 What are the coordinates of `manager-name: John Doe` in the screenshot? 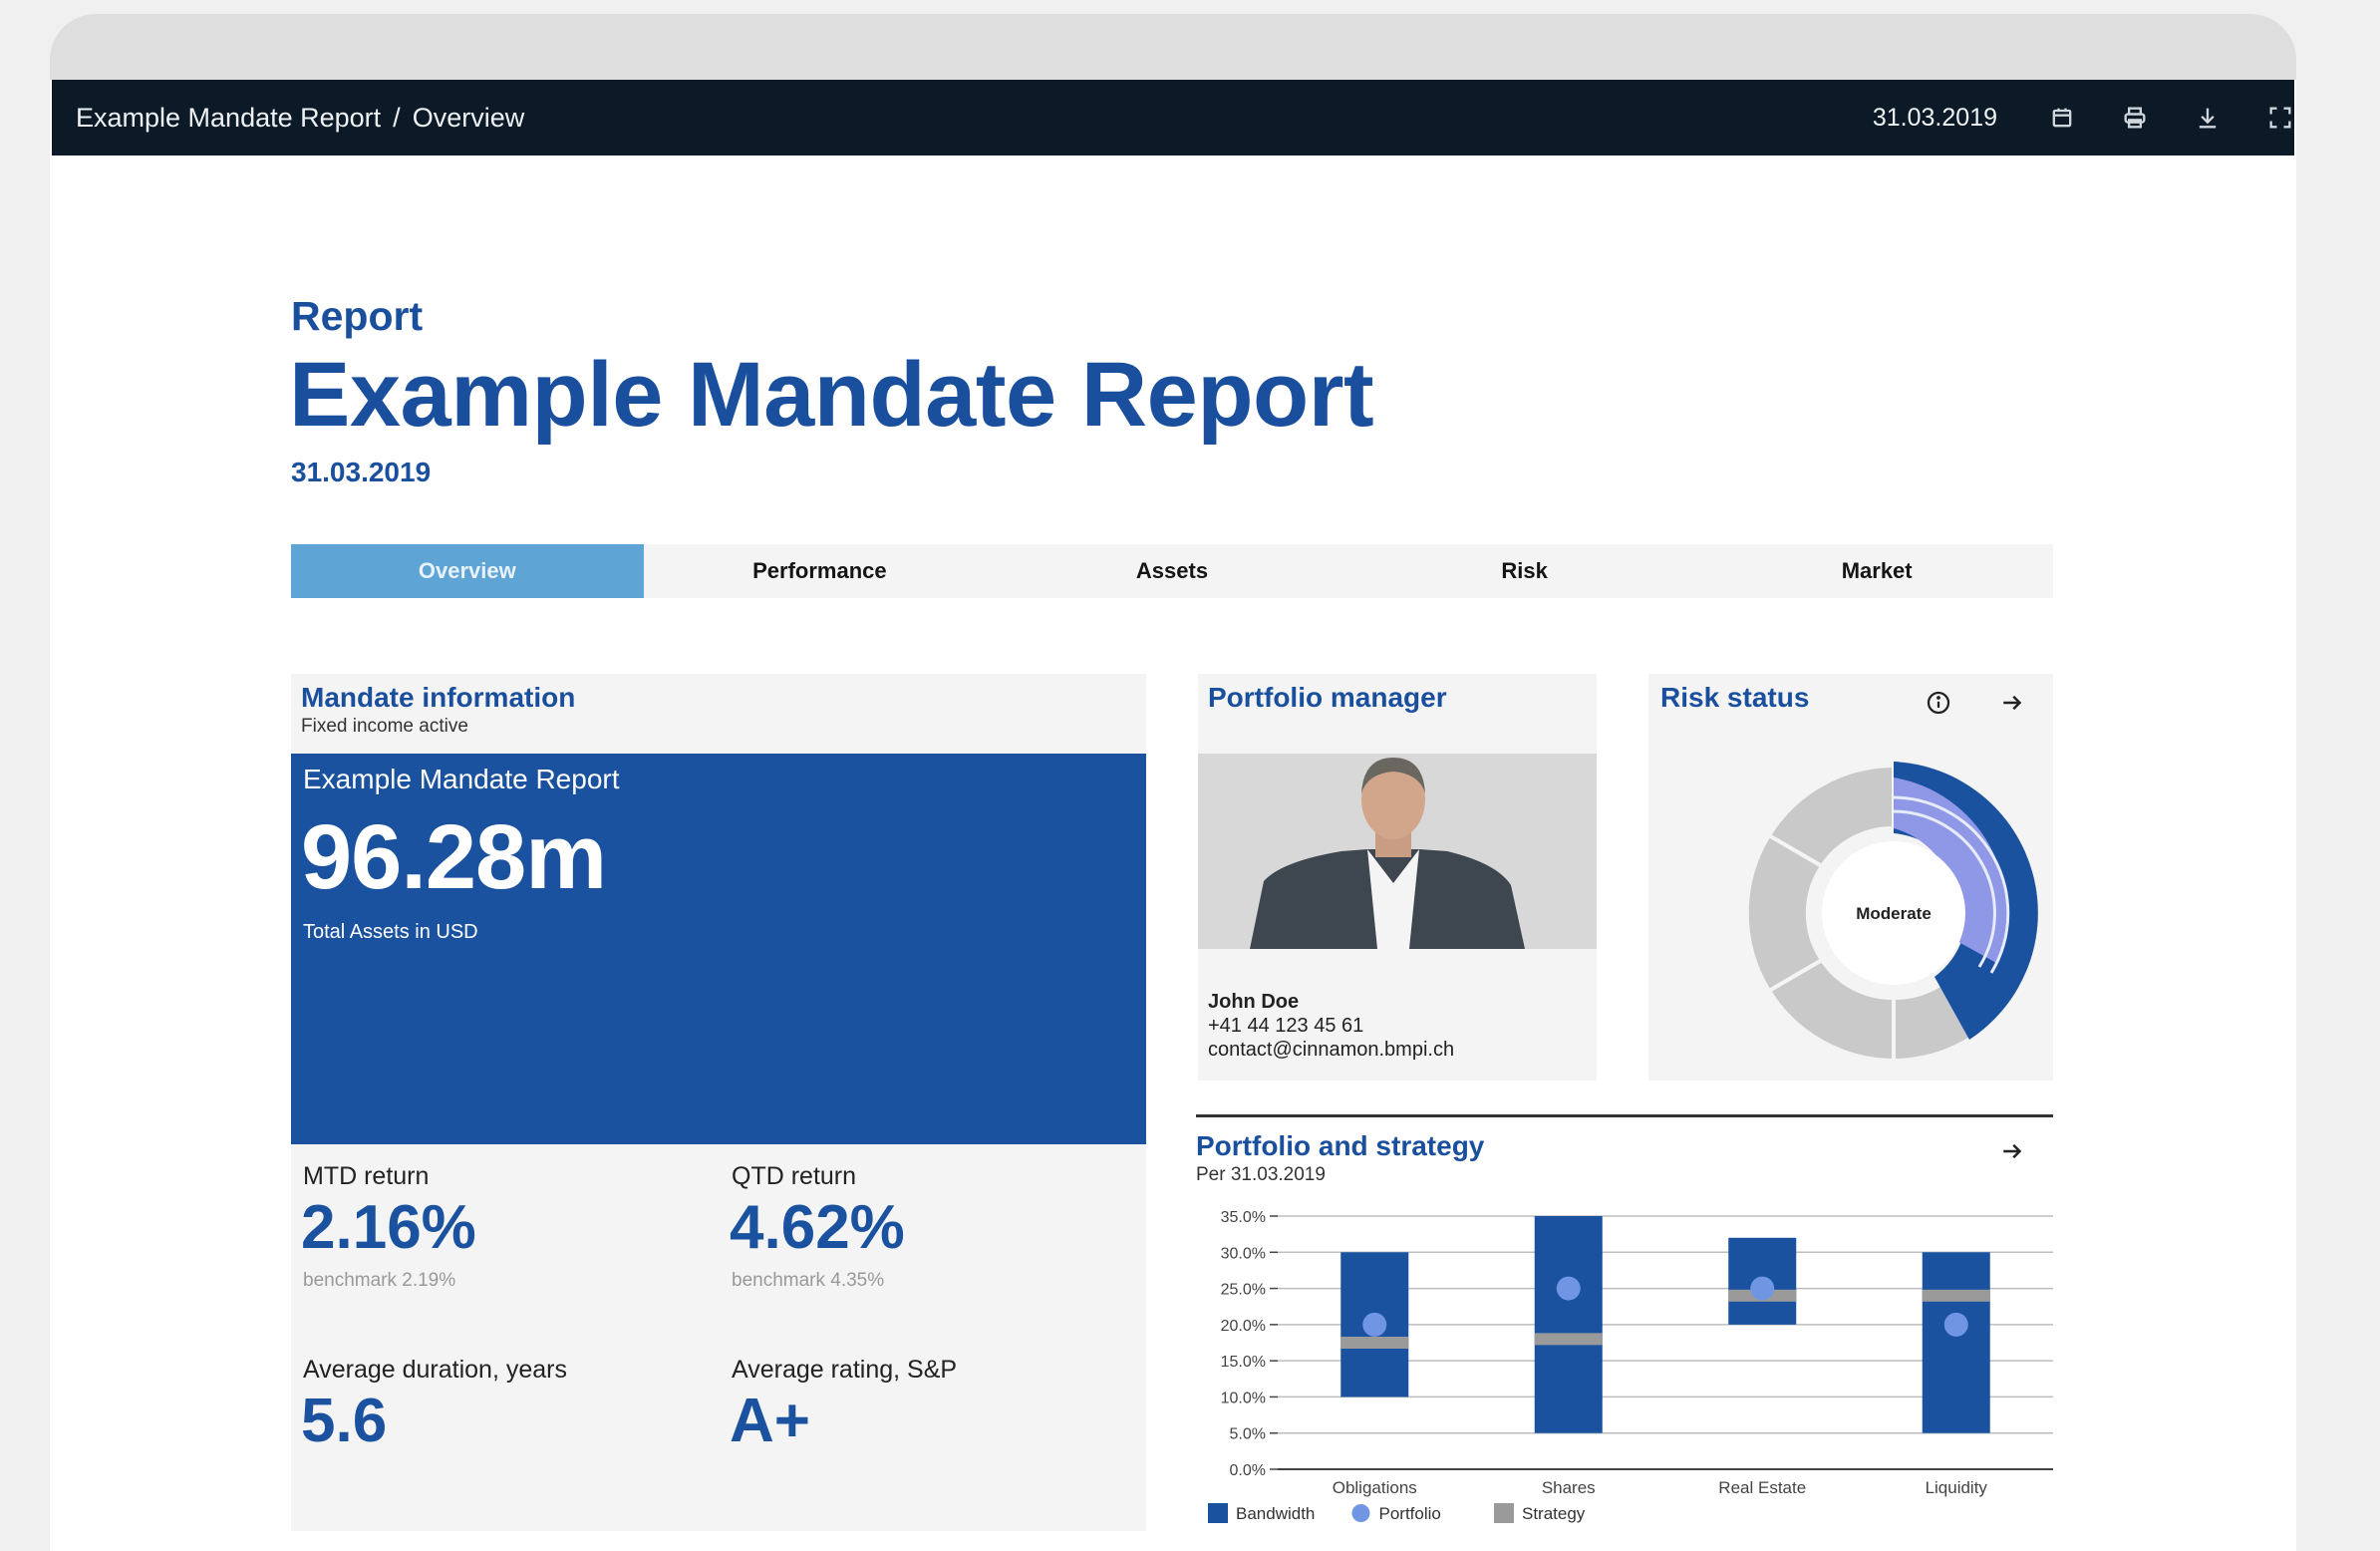 It's located at (1254, 1002).